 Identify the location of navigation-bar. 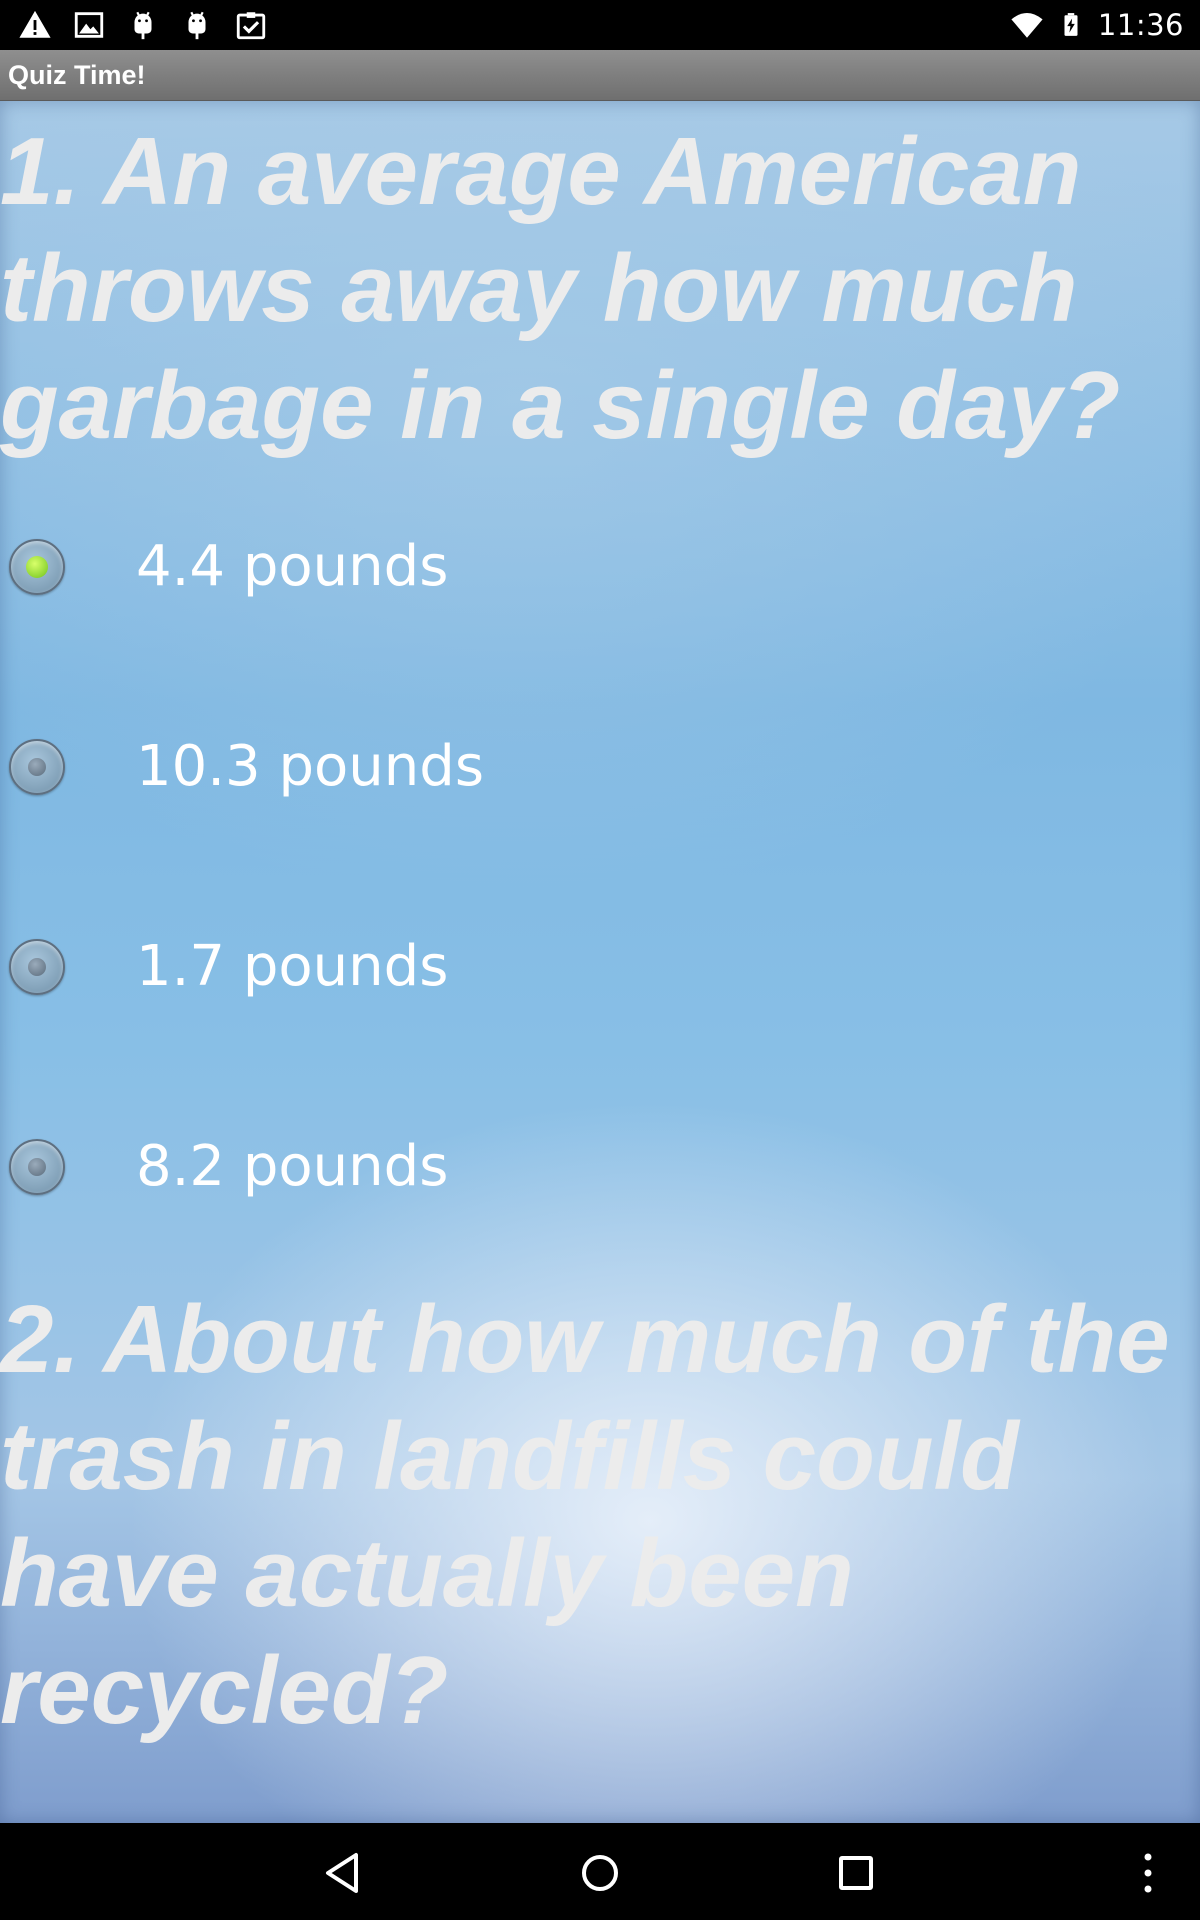
(600, 1871).